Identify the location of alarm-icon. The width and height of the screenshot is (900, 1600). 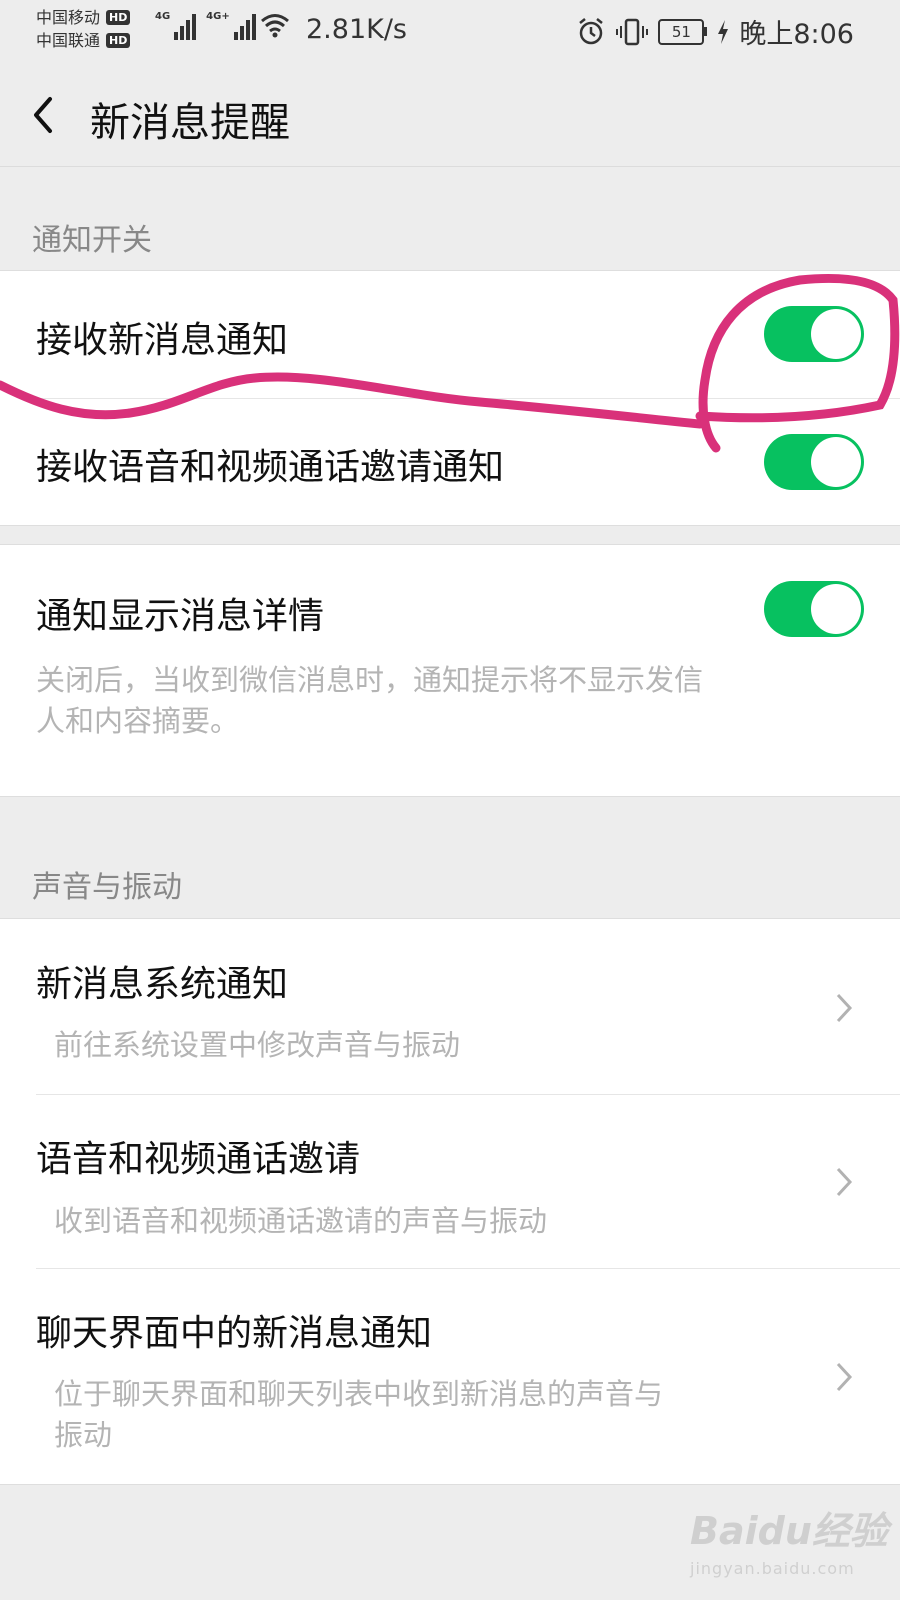
(591, 30).